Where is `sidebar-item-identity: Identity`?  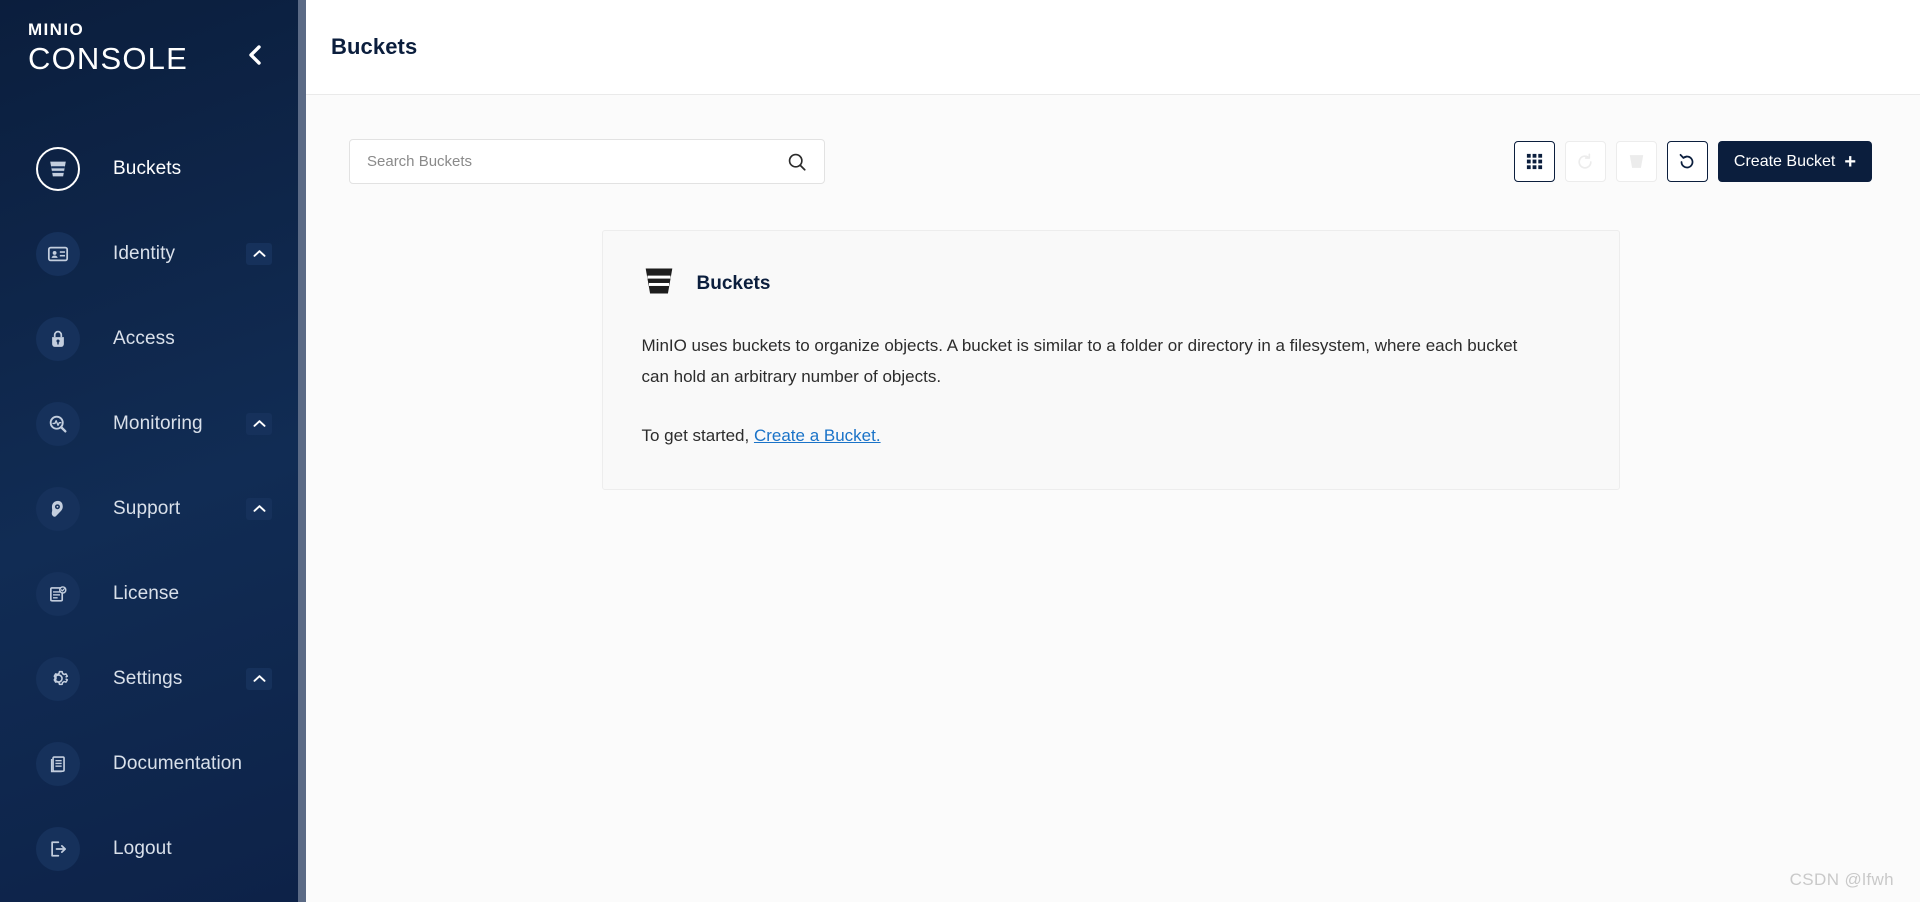
sidebar-item-identity: Identity is located at coordinates (149, 253).